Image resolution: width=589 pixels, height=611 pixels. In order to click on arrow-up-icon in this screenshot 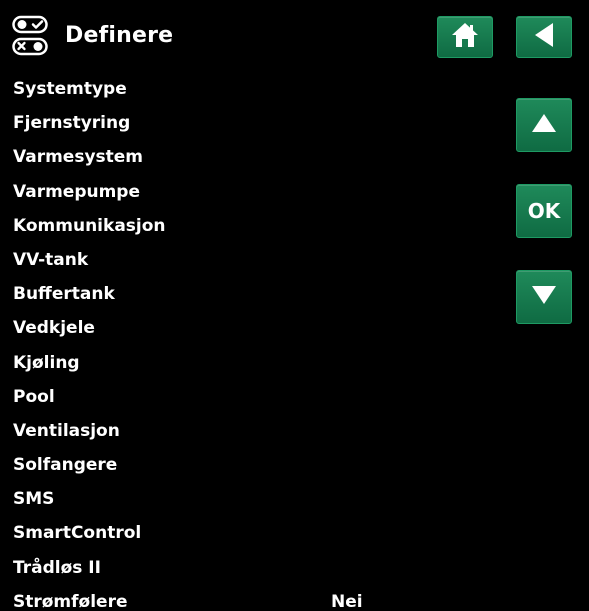, I will do `click(544, 125)`.